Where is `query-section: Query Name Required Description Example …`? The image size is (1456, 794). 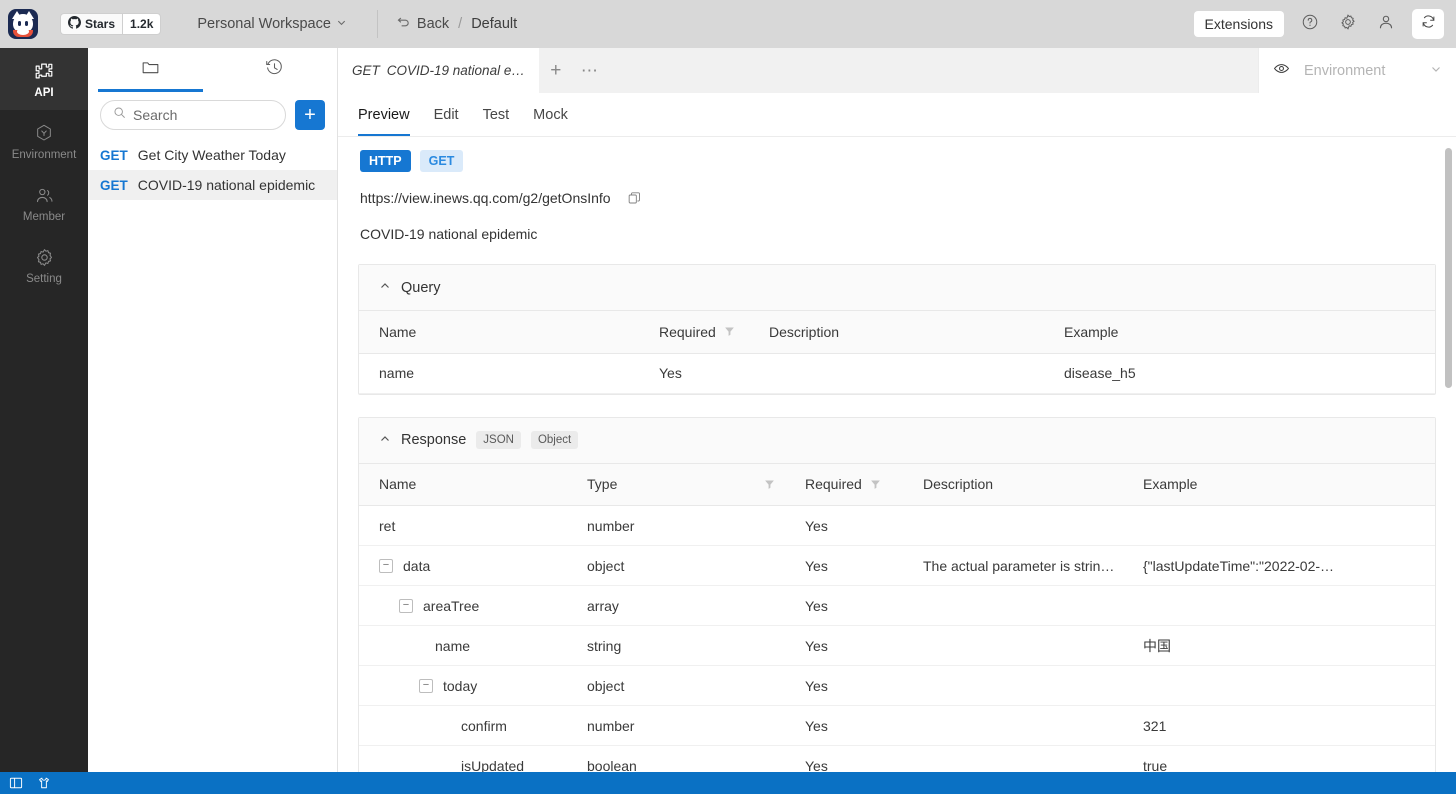 query-section: Query Name Required Description Example … is located at coordinates (897, 329).